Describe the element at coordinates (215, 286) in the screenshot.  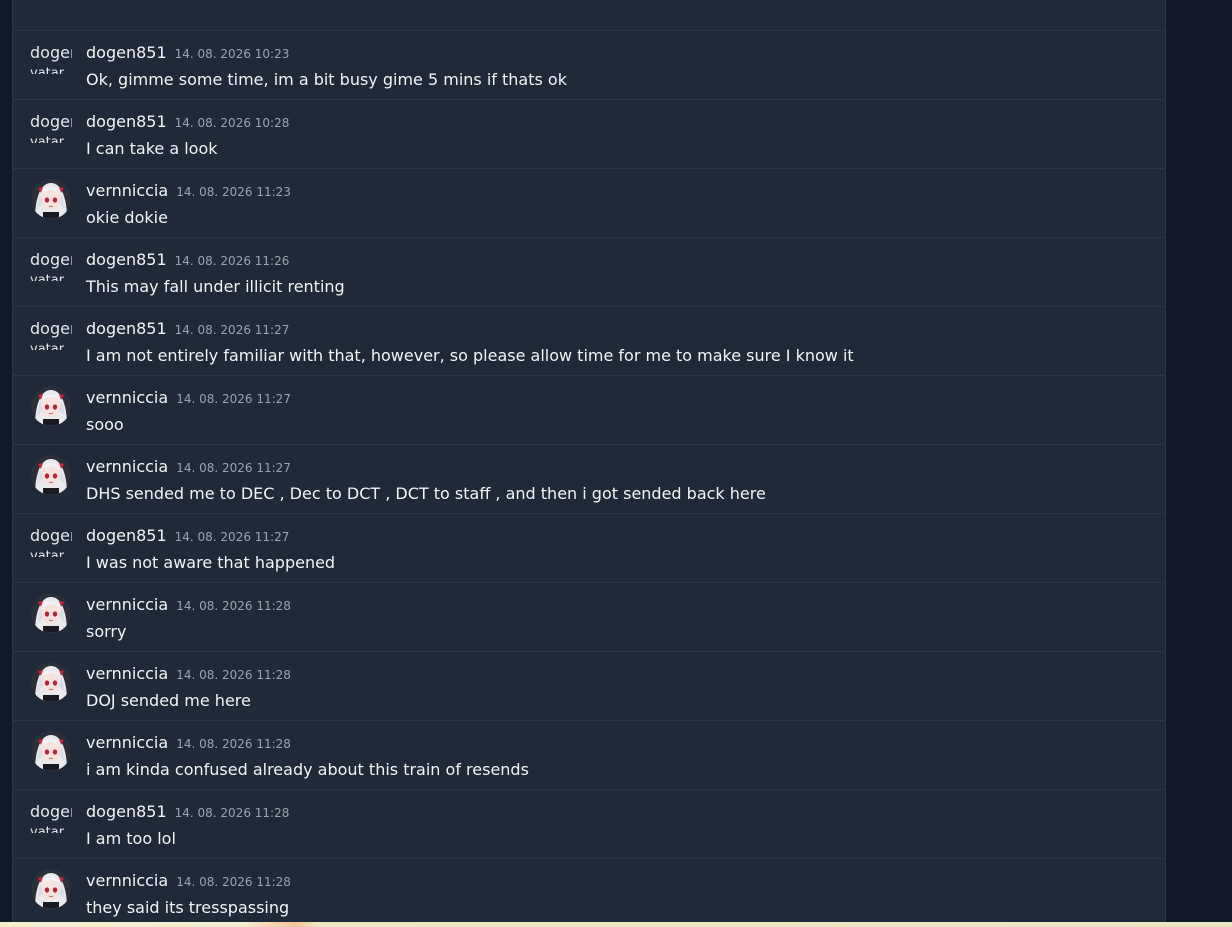
I see `message-text: This may fall under illicit renting` at that location.